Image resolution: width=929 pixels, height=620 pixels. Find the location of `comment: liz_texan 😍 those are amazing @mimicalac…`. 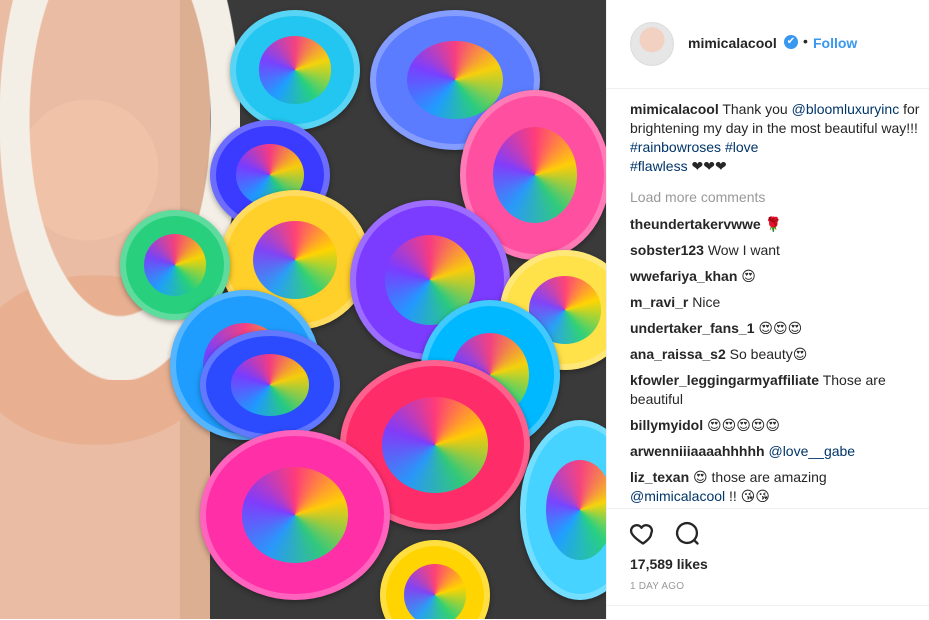

comment: liz_texan 😍 those are amazing @mimicalac… is located at coordinates (775, 487).